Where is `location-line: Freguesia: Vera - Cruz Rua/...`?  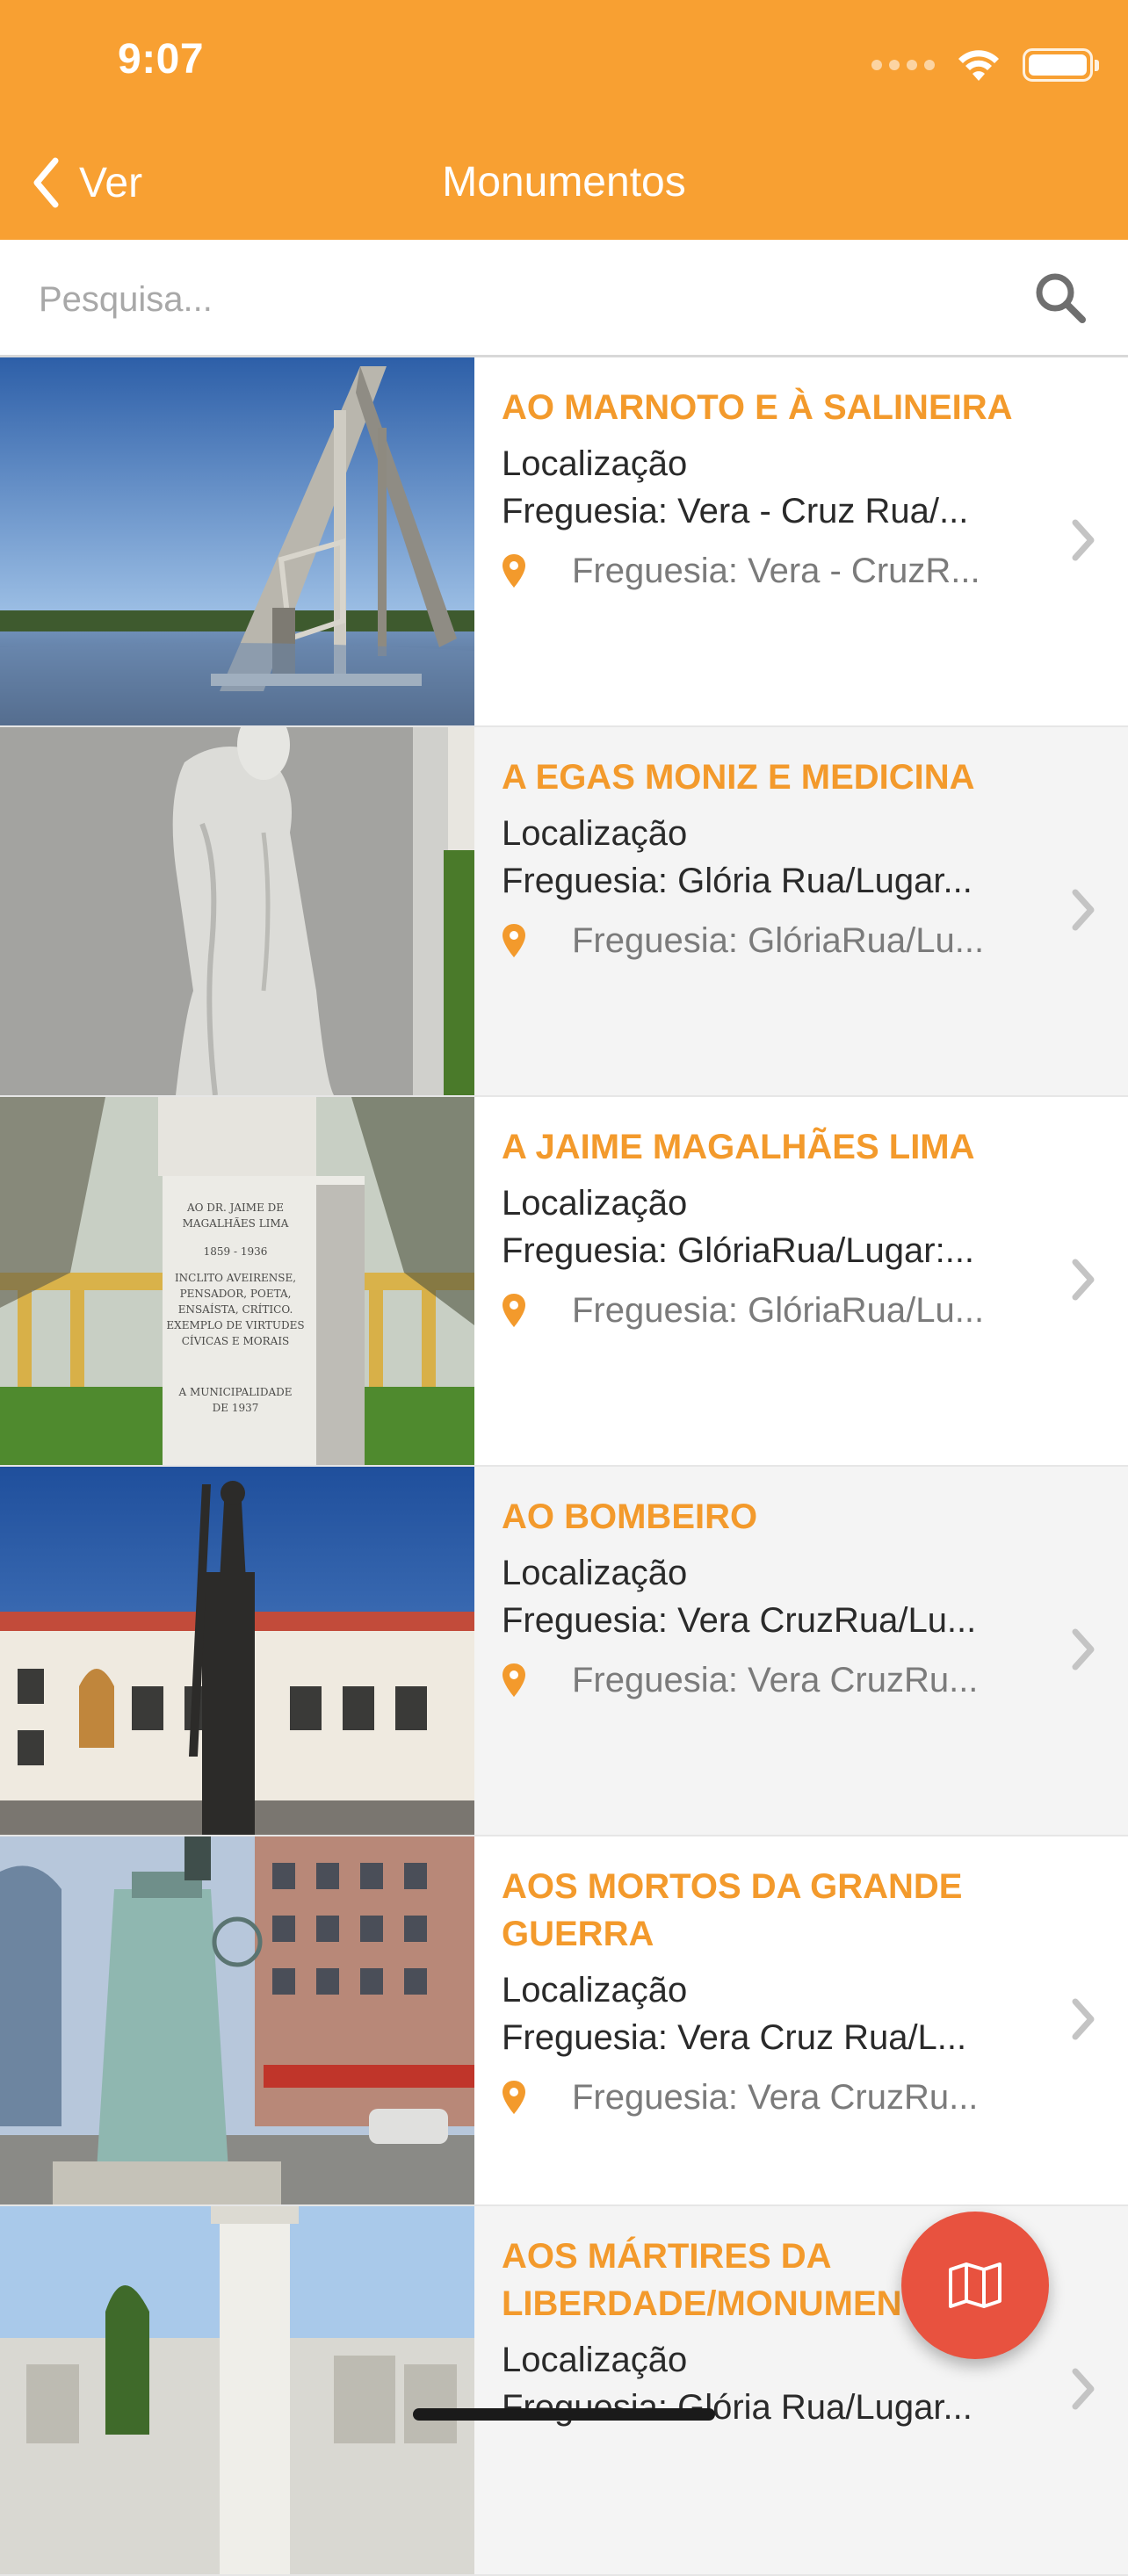
location-line: Freguesia: Vera - Cruz Rua/... is located at coordinates (735, 511).